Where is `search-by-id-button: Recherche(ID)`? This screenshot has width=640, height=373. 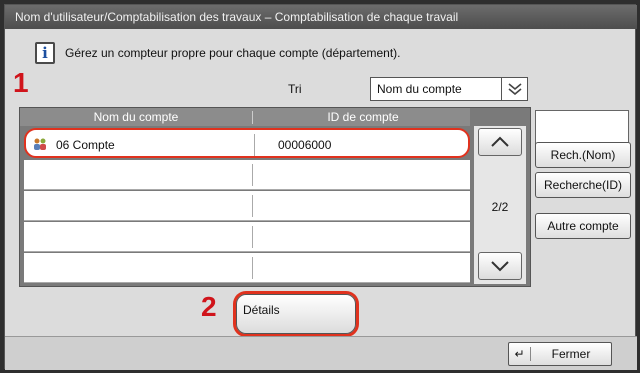
search-by-id-button: Recherche(ID) is located at coordinates (583, 185).